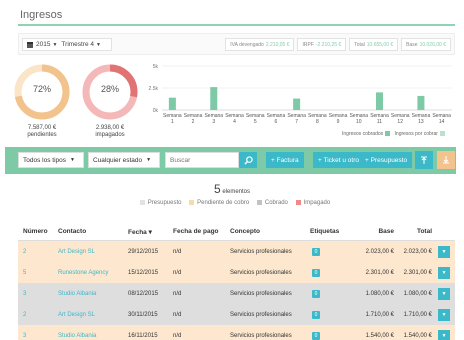 Image resolution: width=464 pixels, height=340 pixels. What do you see at coordinates (156, 67) in the screenshot?
I see `y-tick-label: 5k` at bounding box center [156, 67].